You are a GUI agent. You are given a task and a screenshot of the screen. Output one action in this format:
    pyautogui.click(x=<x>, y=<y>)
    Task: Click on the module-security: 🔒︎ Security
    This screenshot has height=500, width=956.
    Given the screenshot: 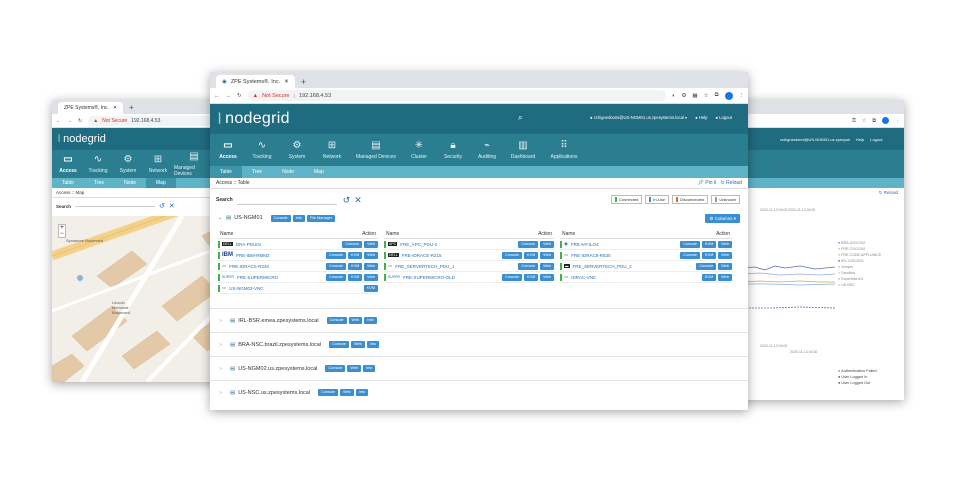 What is the action you would take?
    pyautogui.click(x=453, y=150)
    